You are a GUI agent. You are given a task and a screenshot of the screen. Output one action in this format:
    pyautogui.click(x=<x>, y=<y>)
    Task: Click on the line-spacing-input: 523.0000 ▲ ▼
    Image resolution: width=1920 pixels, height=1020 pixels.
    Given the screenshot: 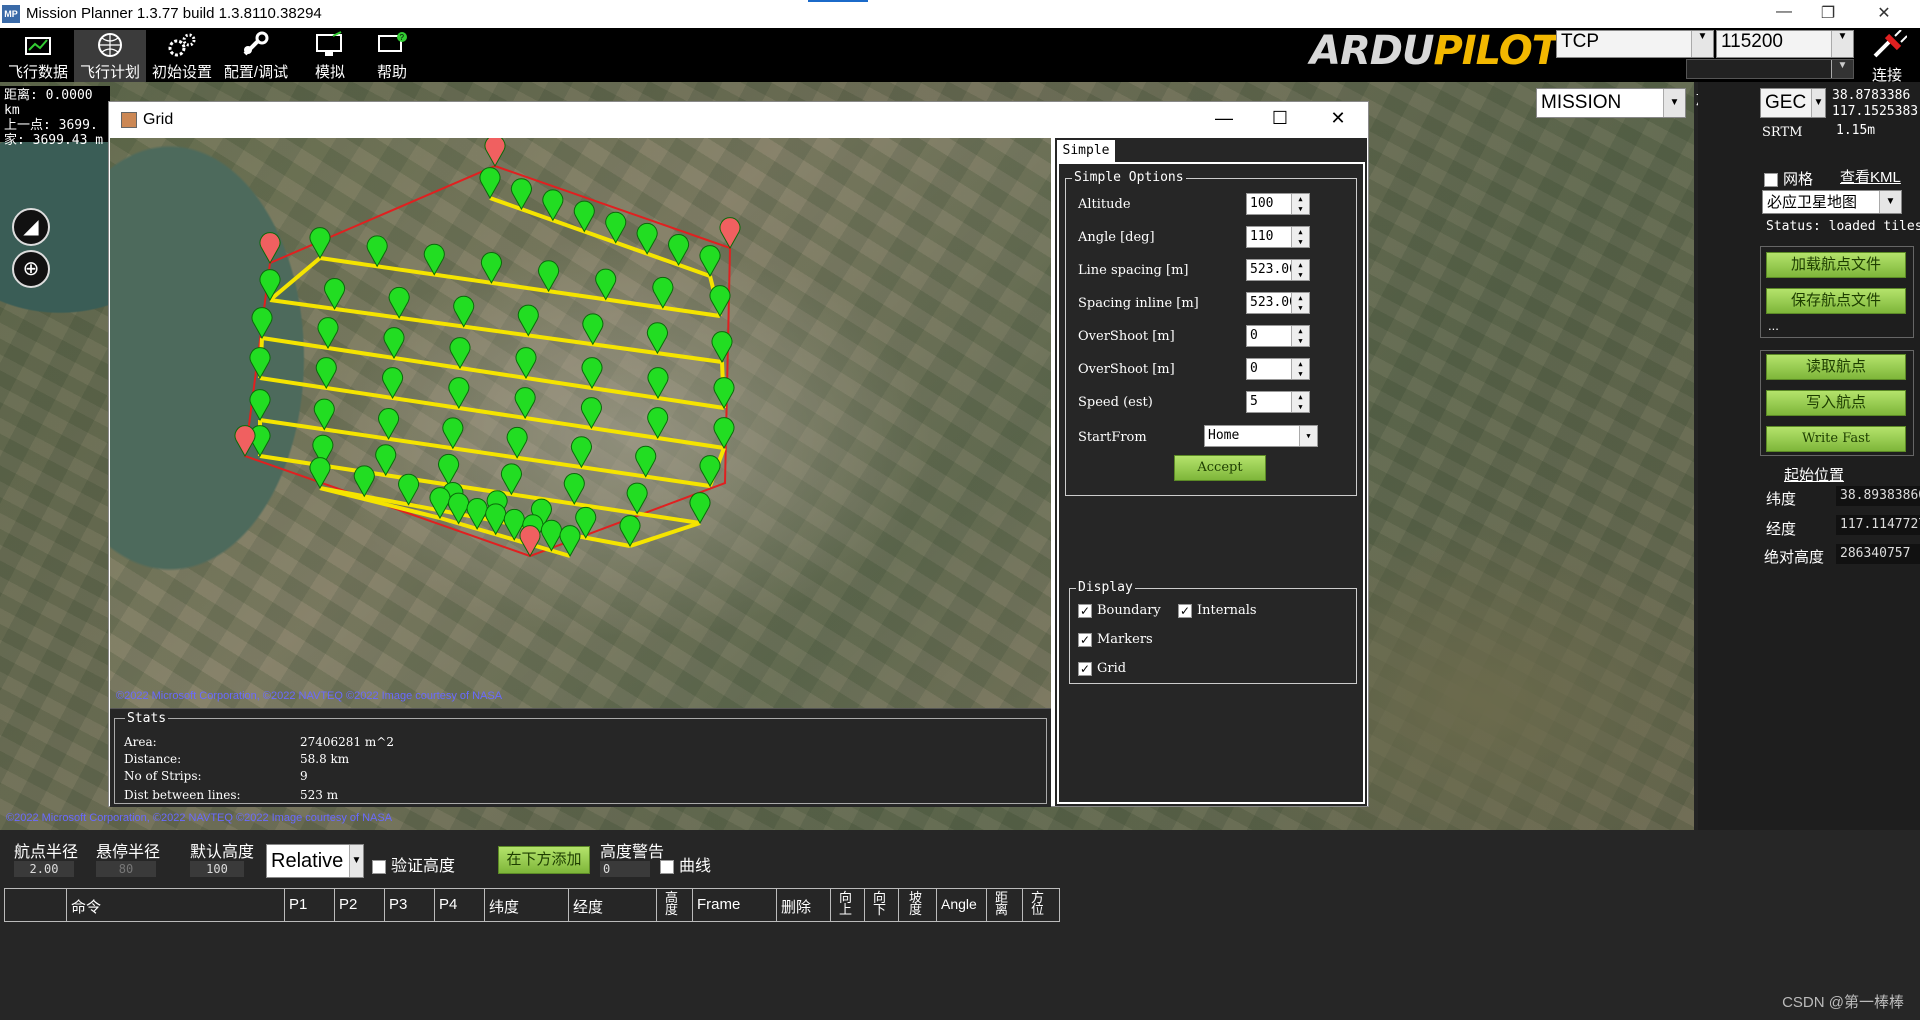 What is the action you would take?
    pyautogui.click(x=1278, y=270)
    